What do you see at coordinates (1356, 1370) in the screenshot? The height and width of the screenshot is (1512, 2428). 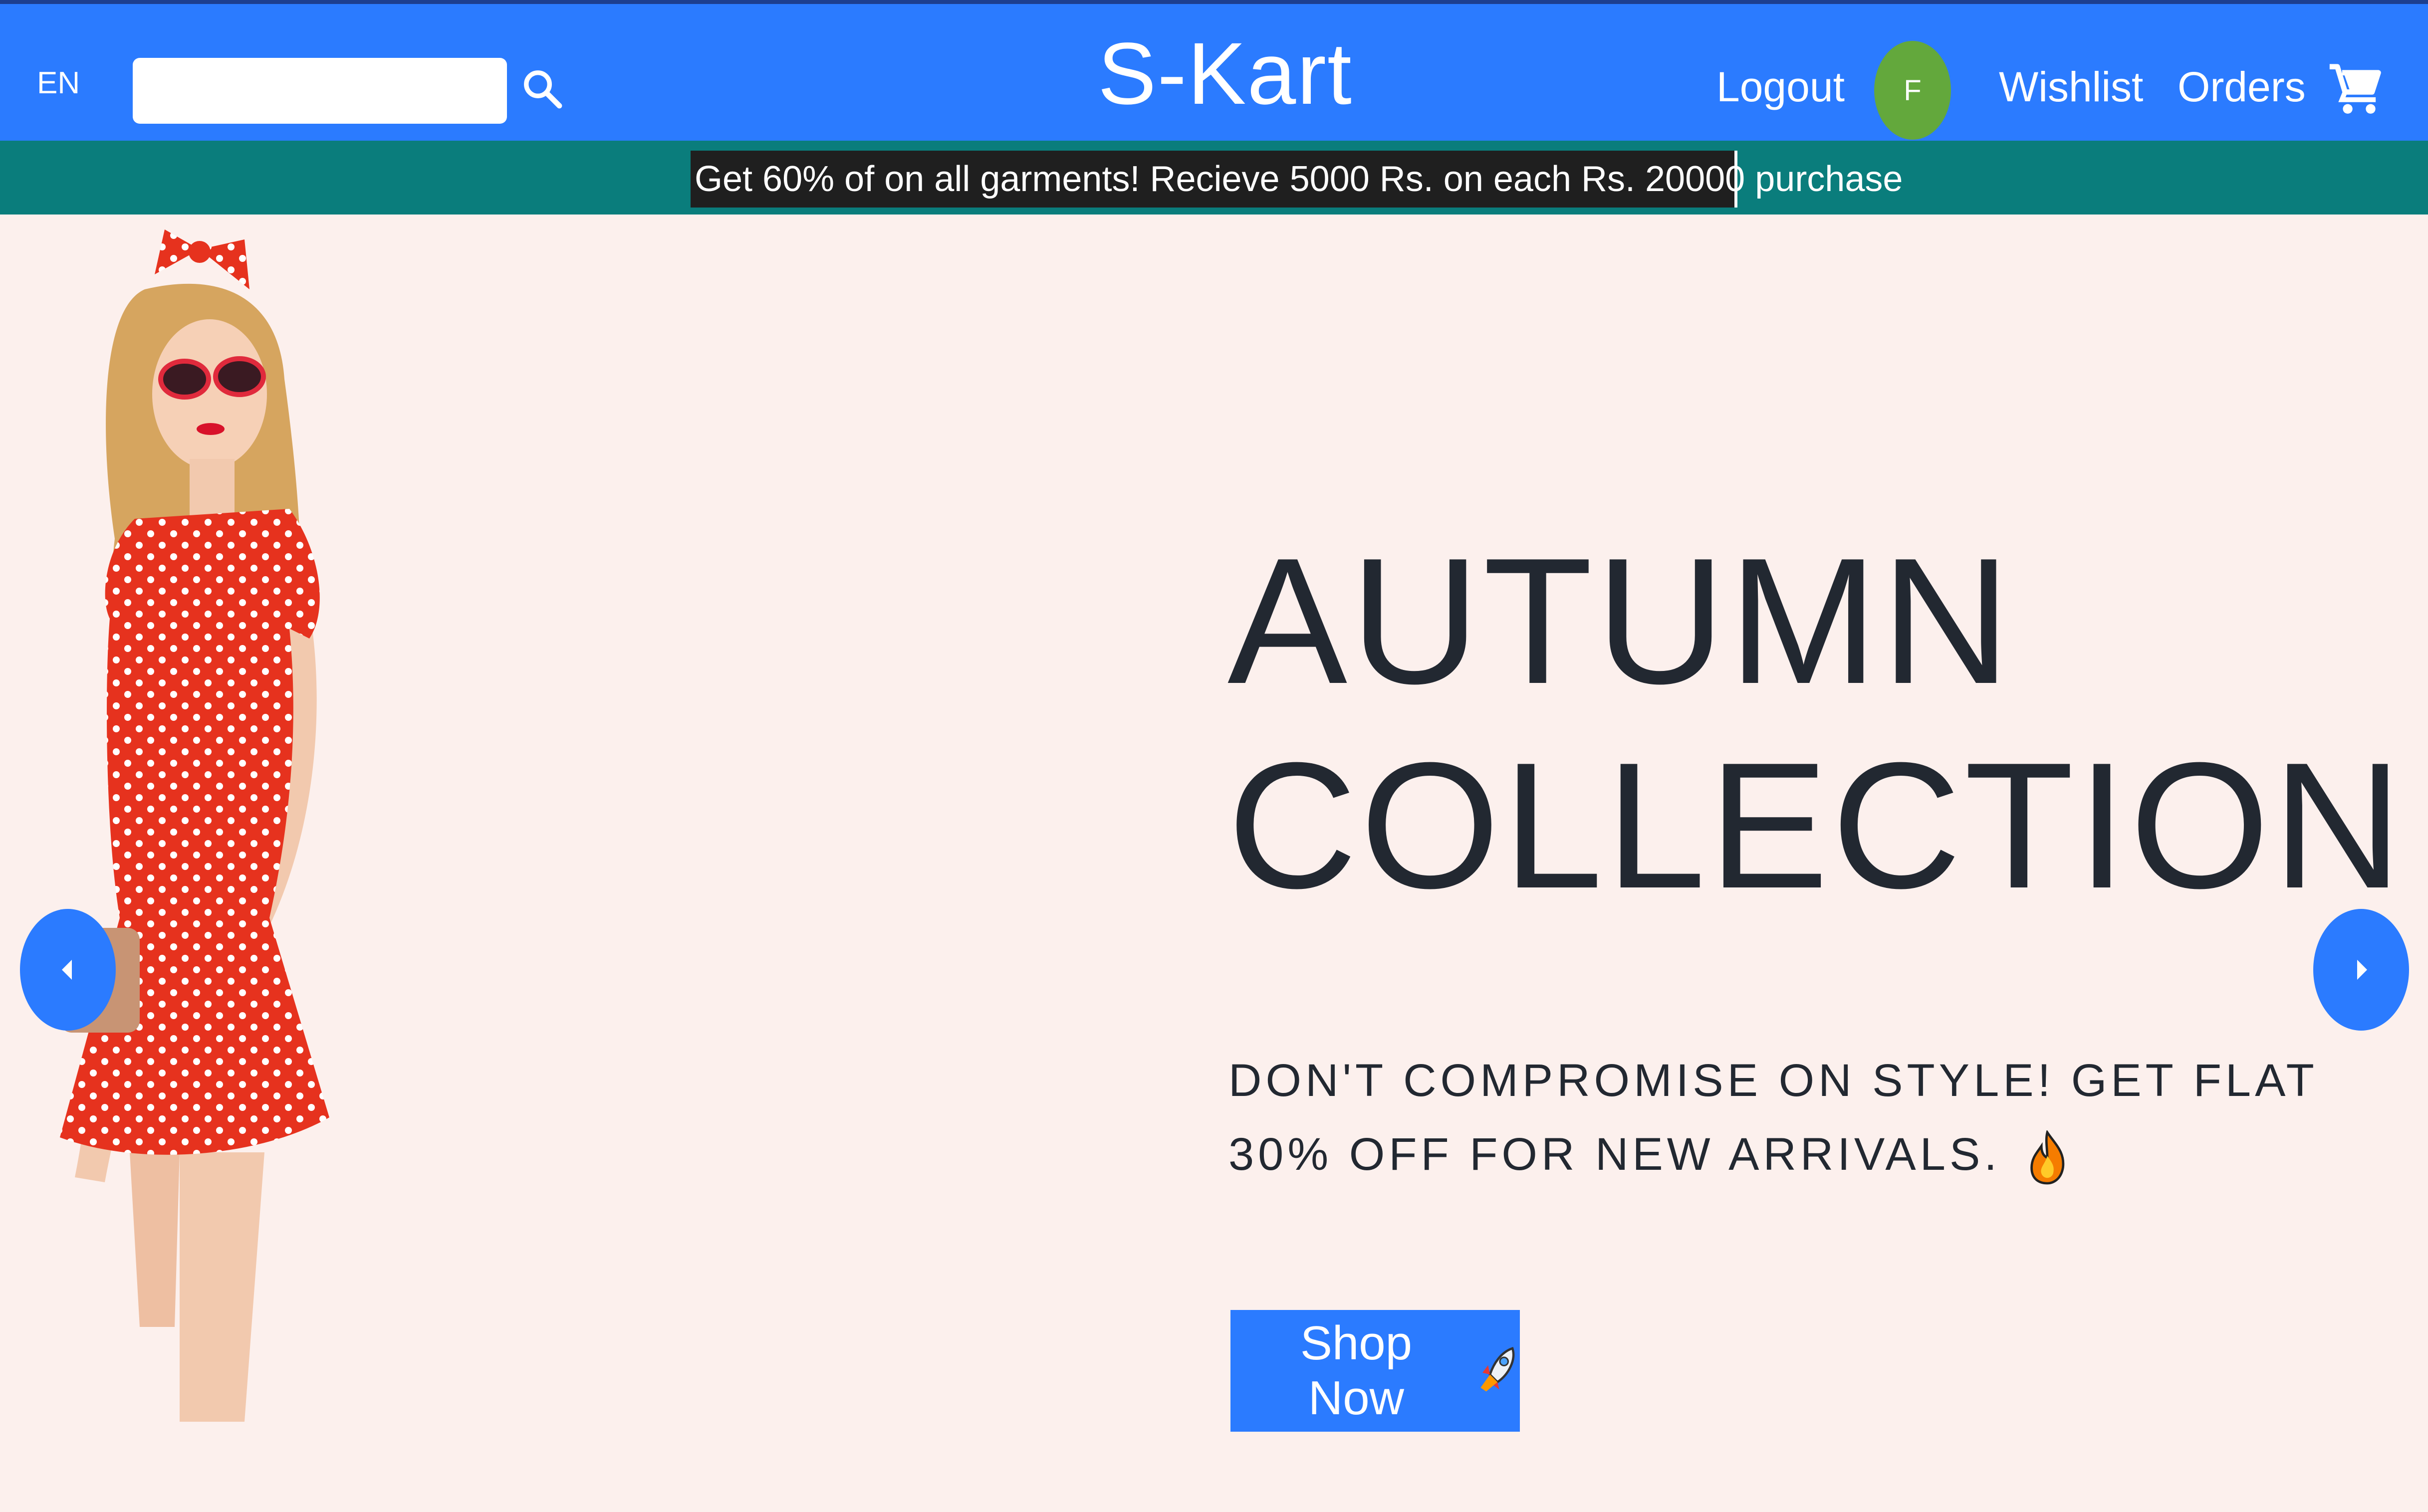 I see `shop-now-label: Shop Now` at bounding box center [1356, 1370].